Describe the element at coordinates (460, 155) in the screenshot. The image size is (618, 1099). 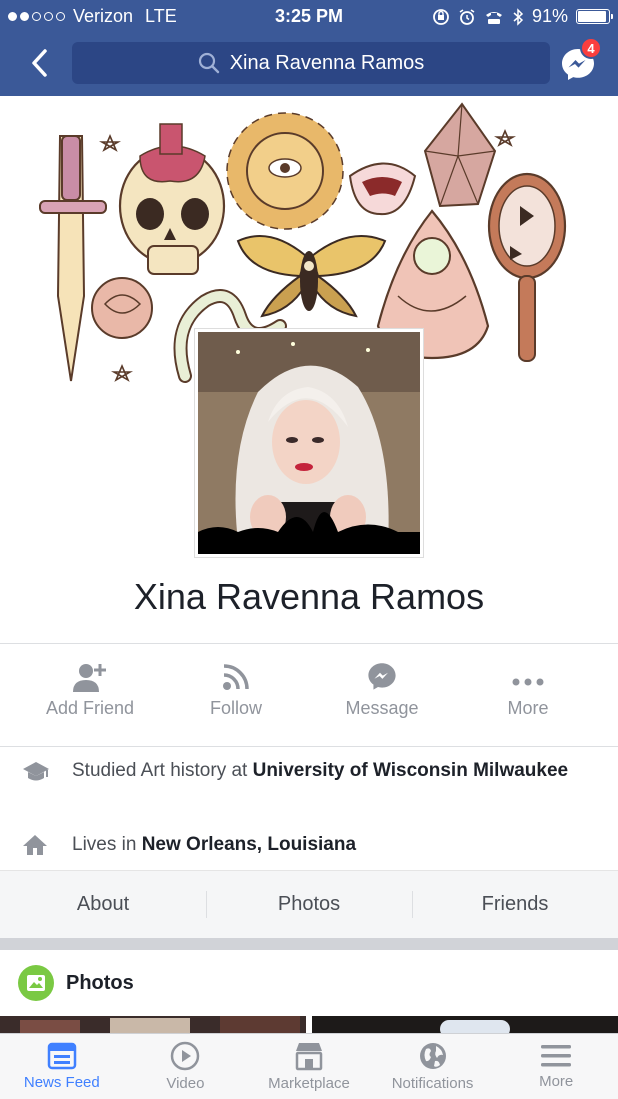
I see `crystal-drawing` at that location.